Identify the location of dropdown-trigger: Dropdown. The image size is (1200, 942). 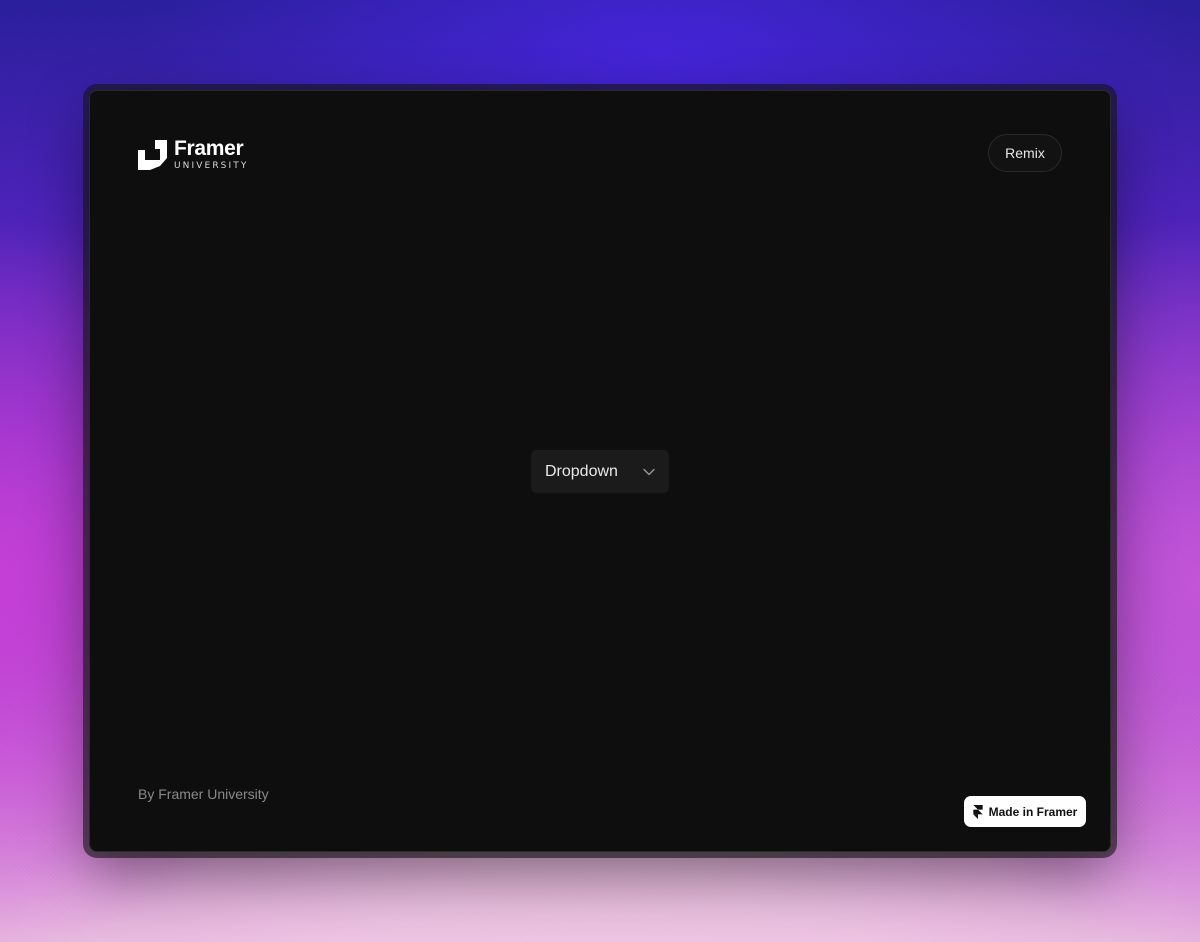
(600, 471).